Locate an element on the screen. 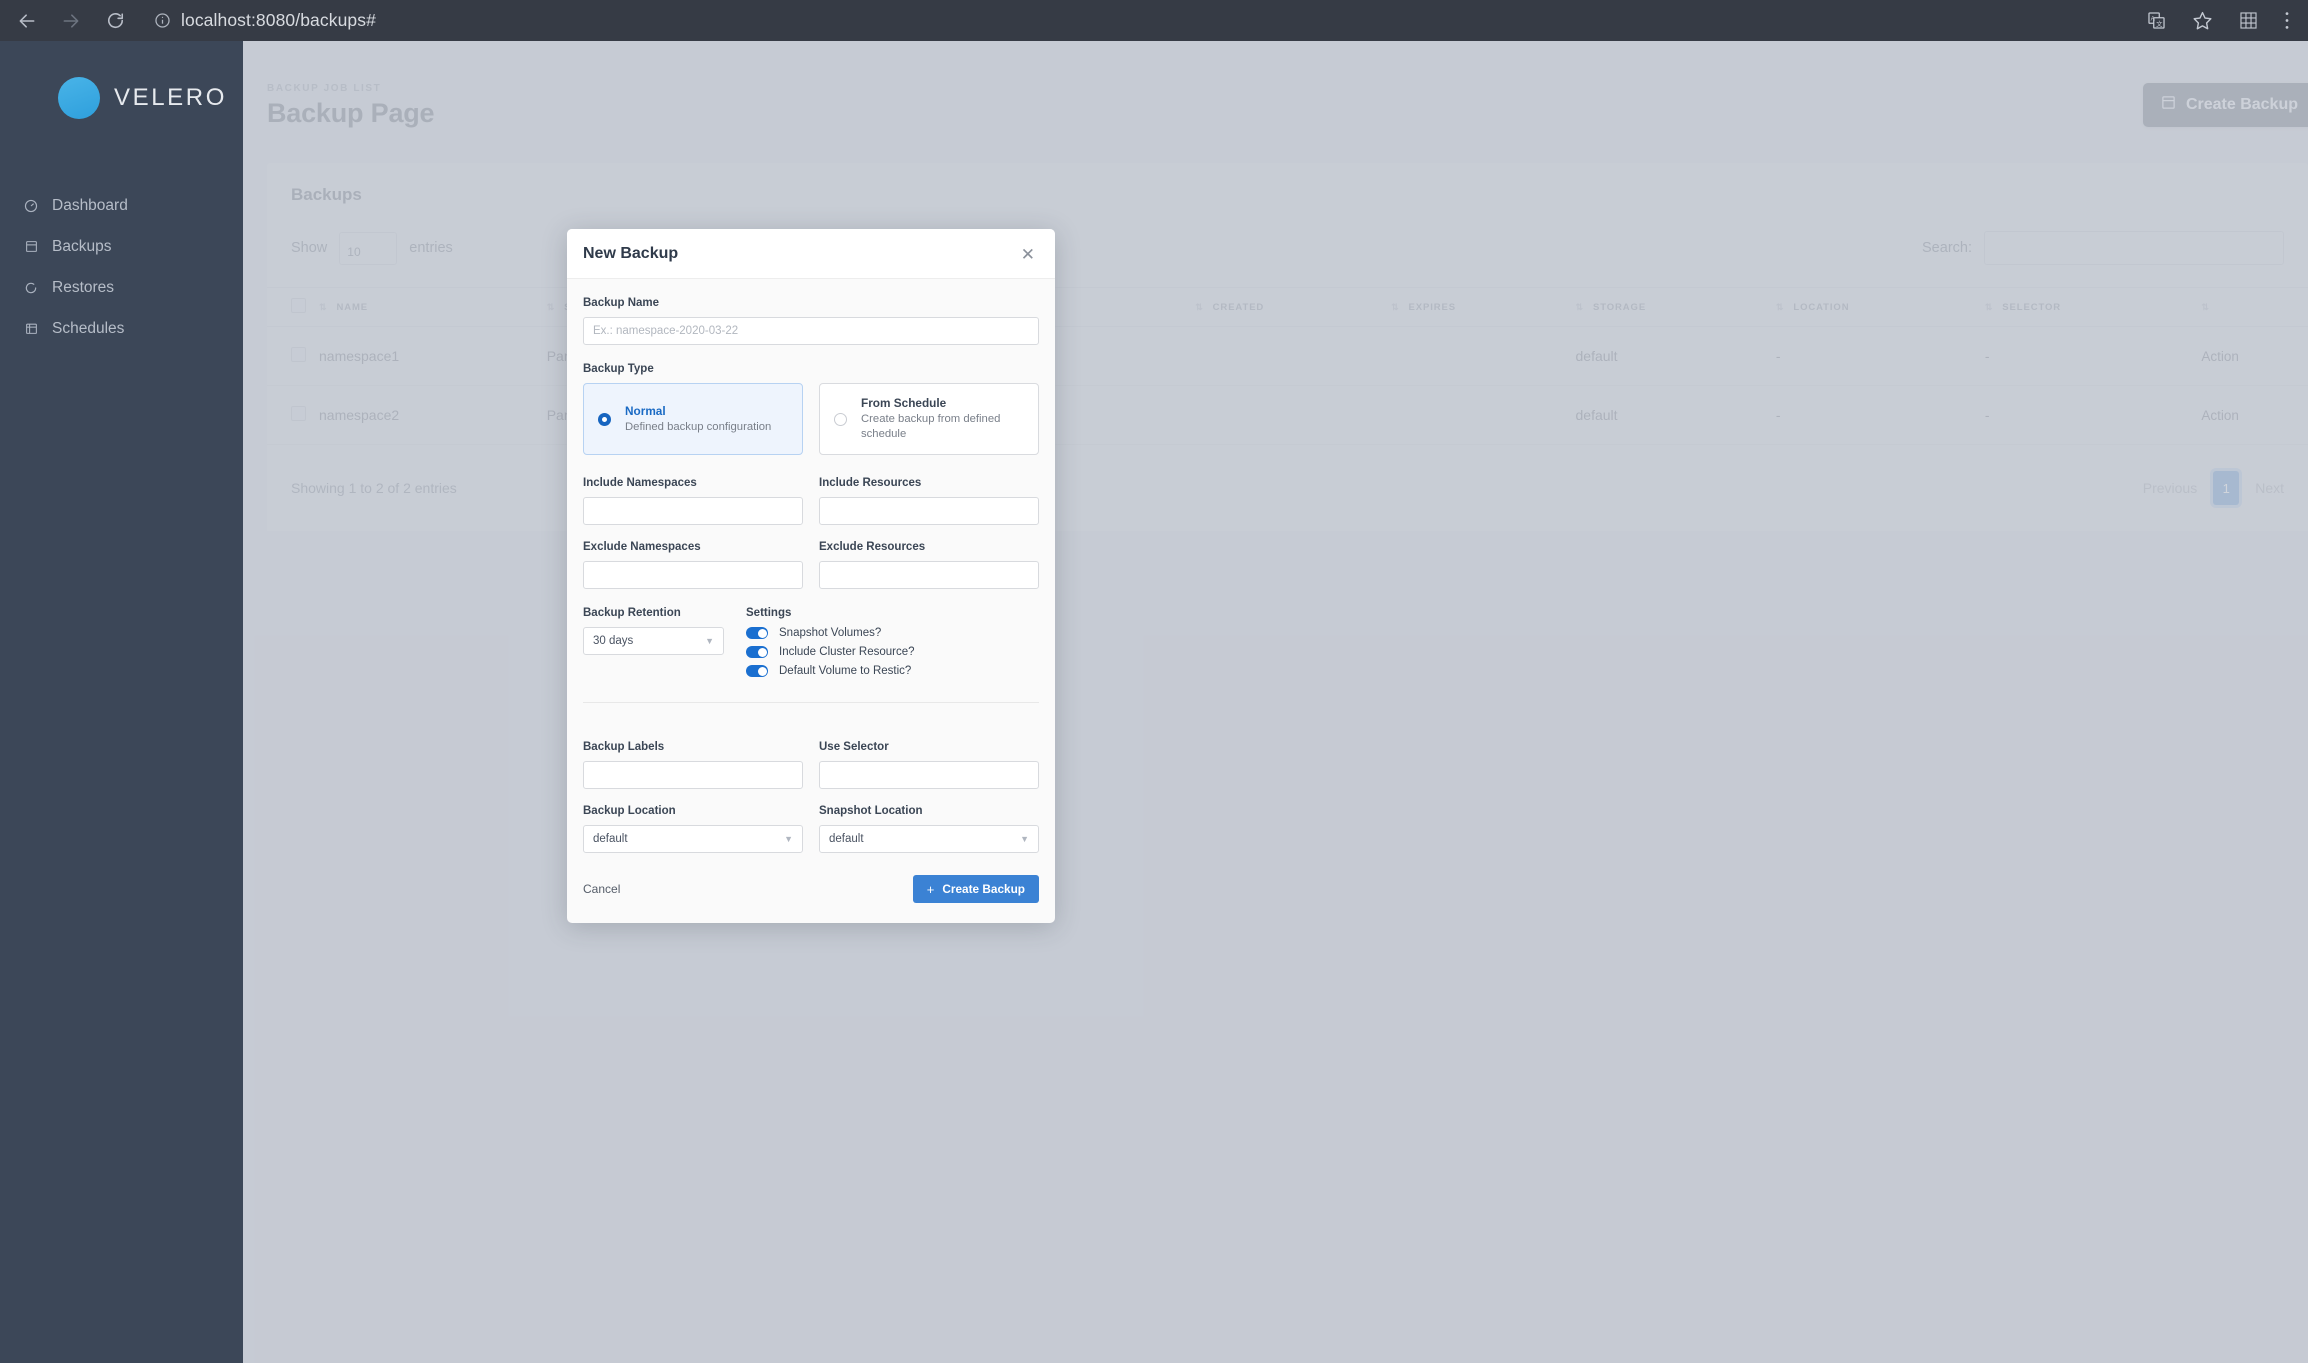 This screenshot has width=2308, height=1363. back-icon is located at coordinates (27, 21).